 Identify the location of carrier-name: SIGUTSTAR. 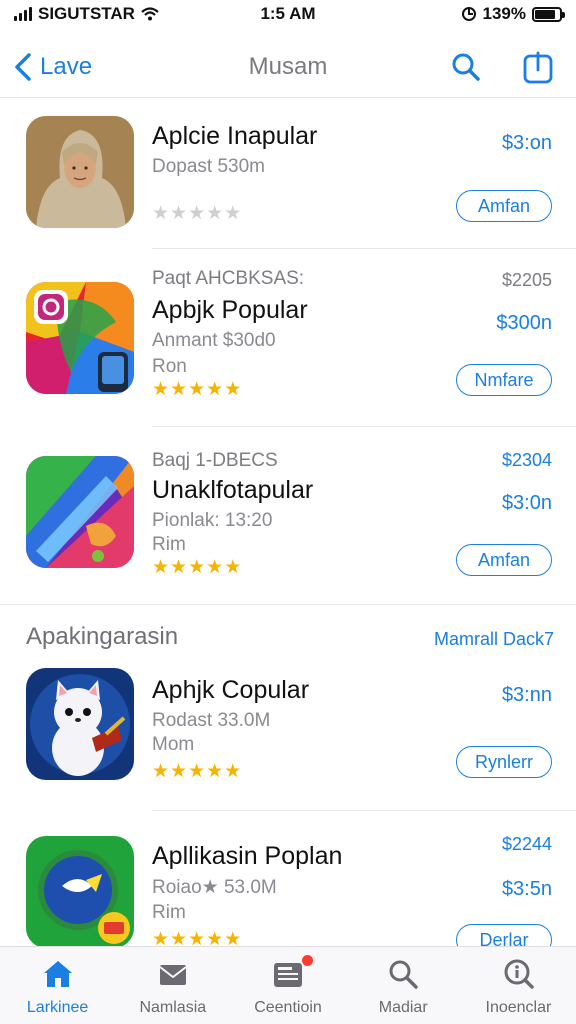
(86, 13).